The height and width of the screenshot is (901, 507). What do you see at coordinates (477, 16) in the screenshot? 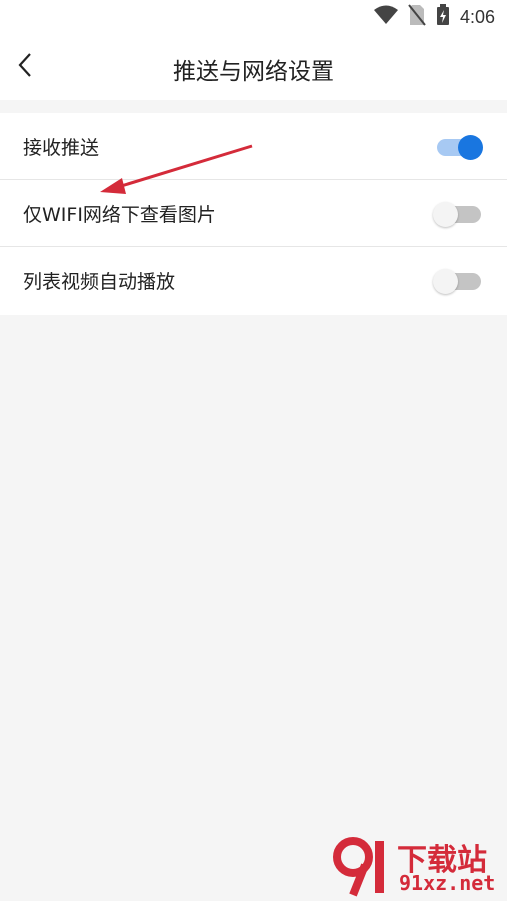
I see `status-time: 4:06` at bounding box center [477, 16].